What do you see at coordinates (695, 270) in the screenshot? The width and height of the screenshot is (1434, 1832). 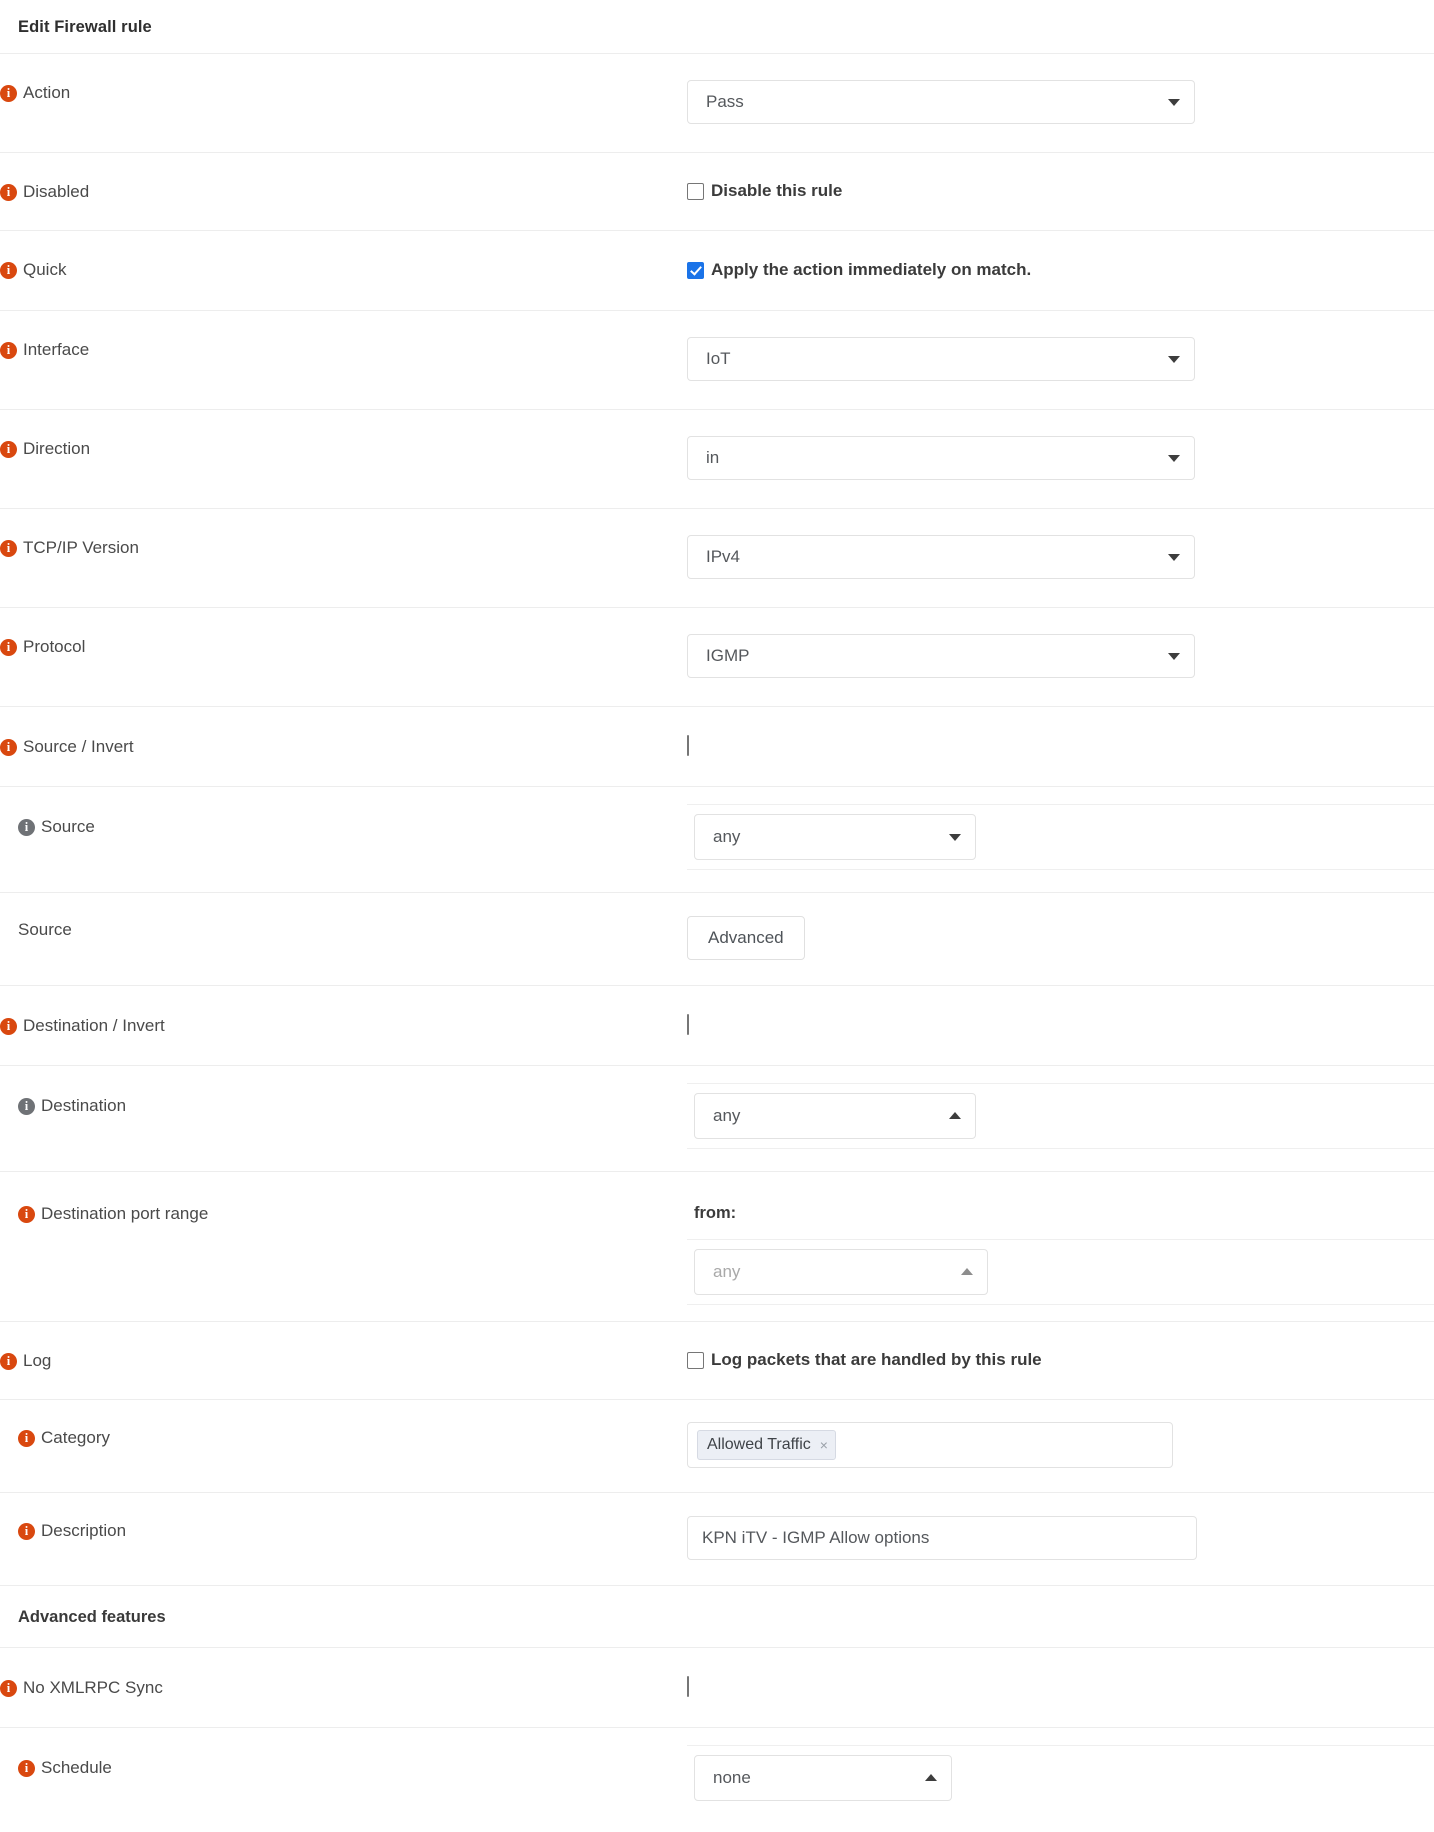 I see `quick-checkbox` at bounding box center [695, 270].